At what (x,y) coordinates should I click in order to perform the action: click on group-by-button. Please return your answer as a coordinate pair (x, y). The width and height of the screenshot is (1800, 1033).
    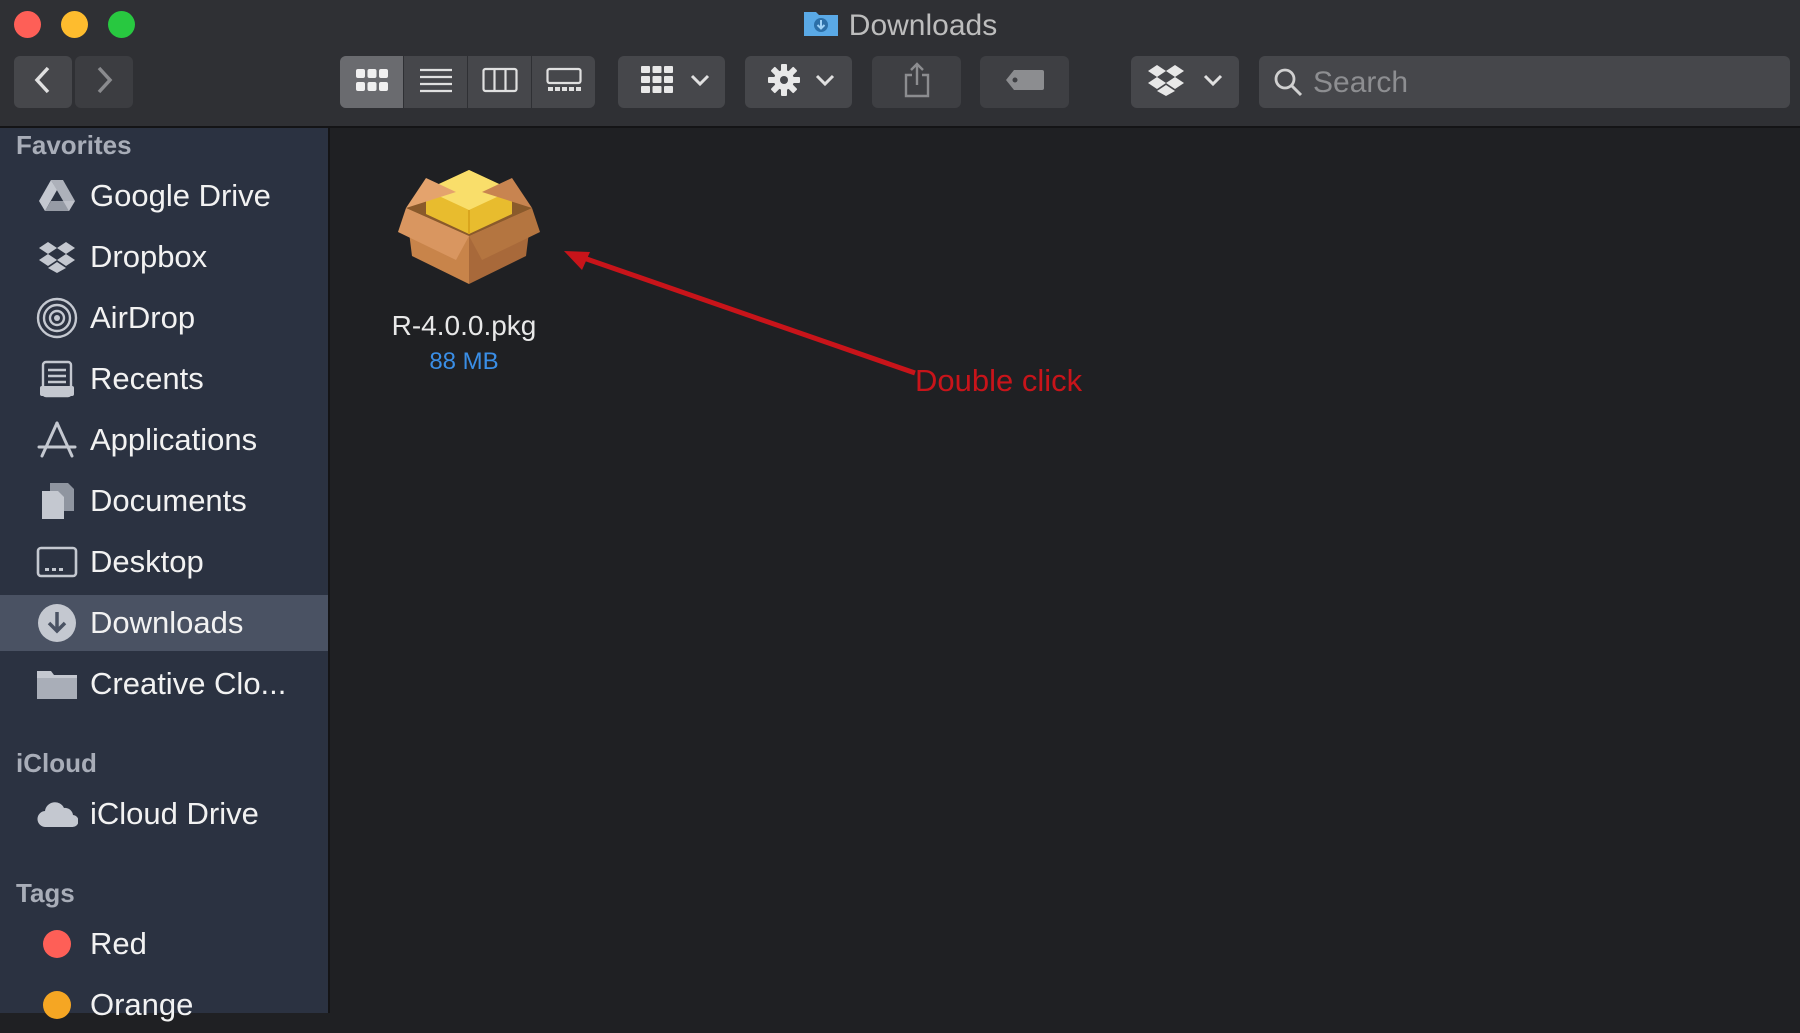
    Looking at the image, I should click on (671, 82).